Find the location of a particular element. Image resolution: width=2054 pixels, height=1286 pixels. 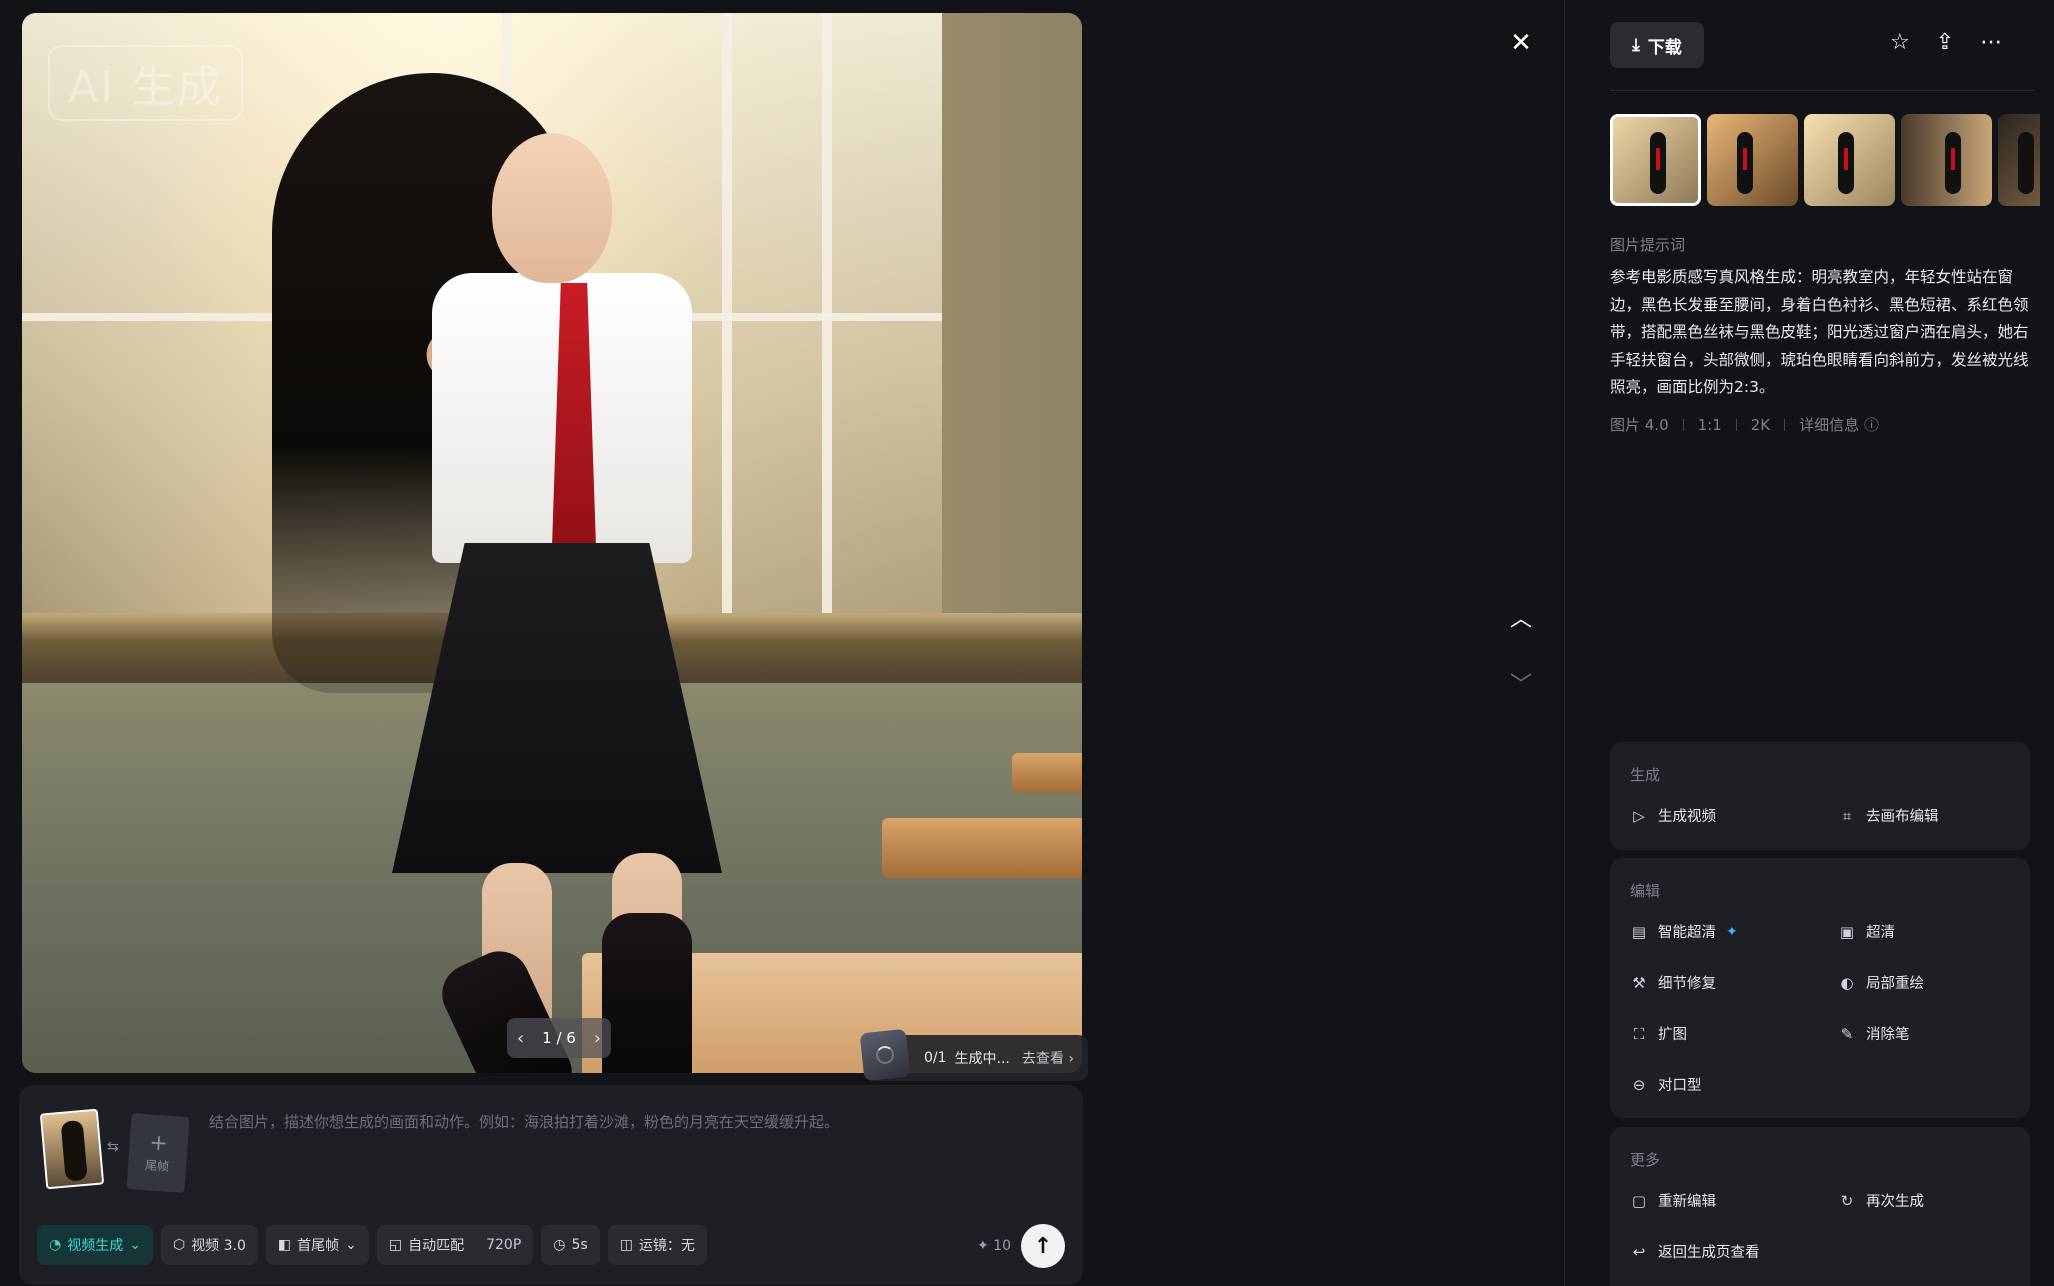

mode-select: ◔ 视频生成 ⌄ is located at coordinates (95, 1245).